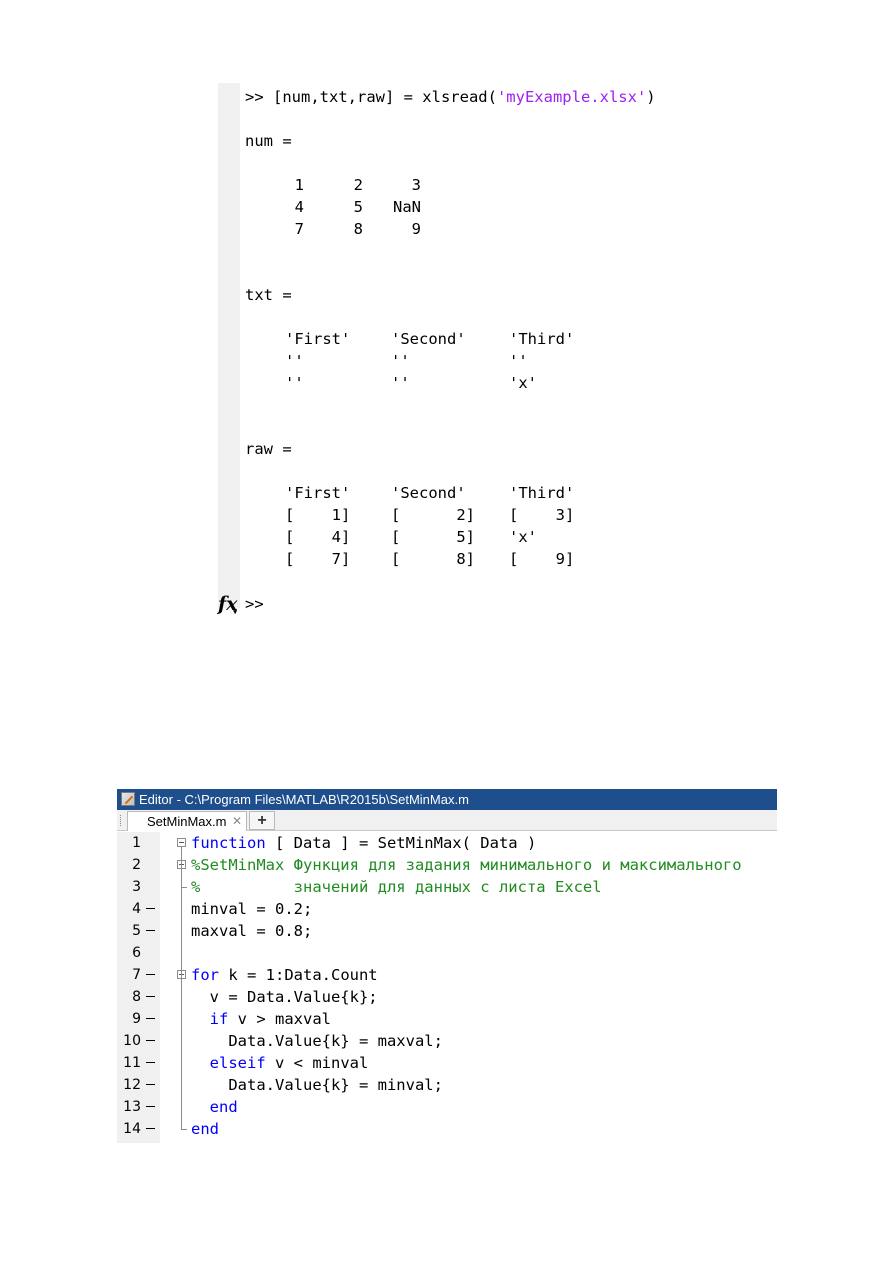 The width and height of the screenshot is (893, 1263). I want to click on num-cell: 5, so click(358, 207).